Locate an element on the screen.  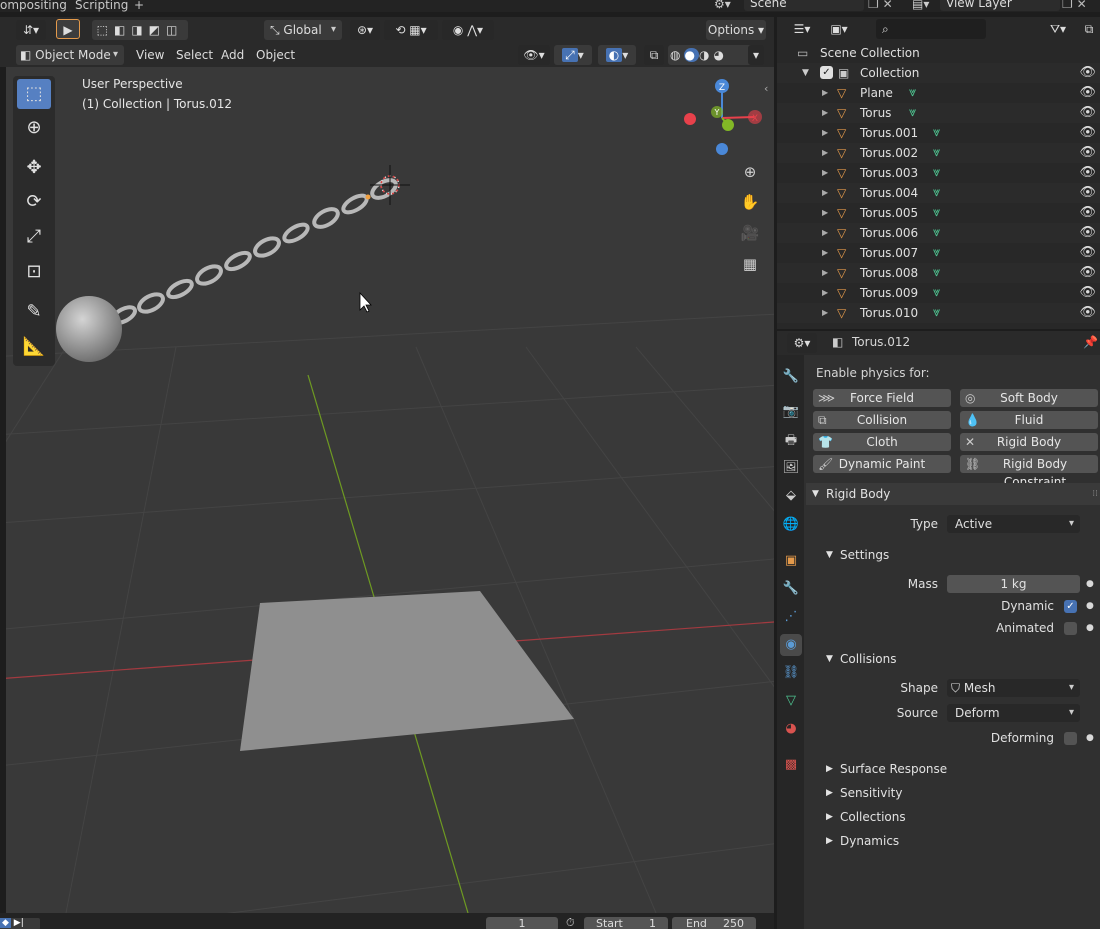
collection-enabled-checkbox: ✓ is located at coordinates (826, 72).